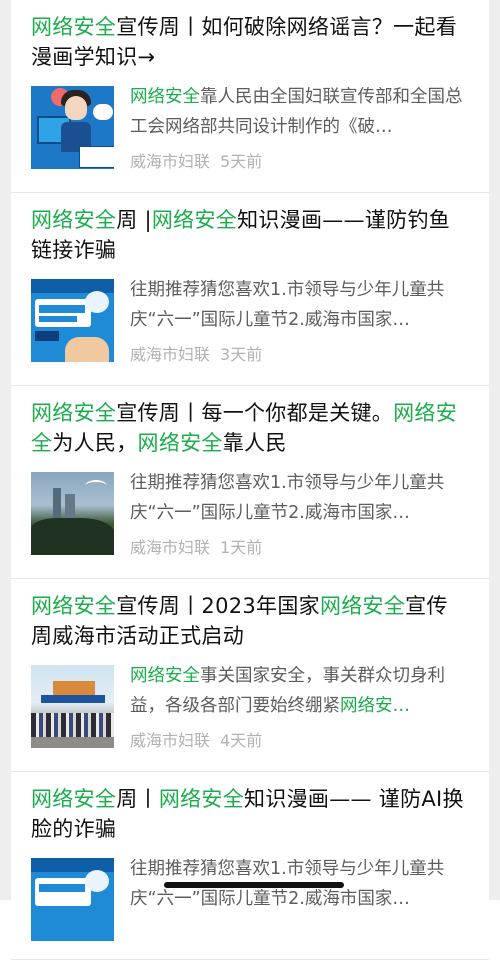 The width and height of the screenshot is (500, 960). I want to click on home-indicator, so click(254, 885).